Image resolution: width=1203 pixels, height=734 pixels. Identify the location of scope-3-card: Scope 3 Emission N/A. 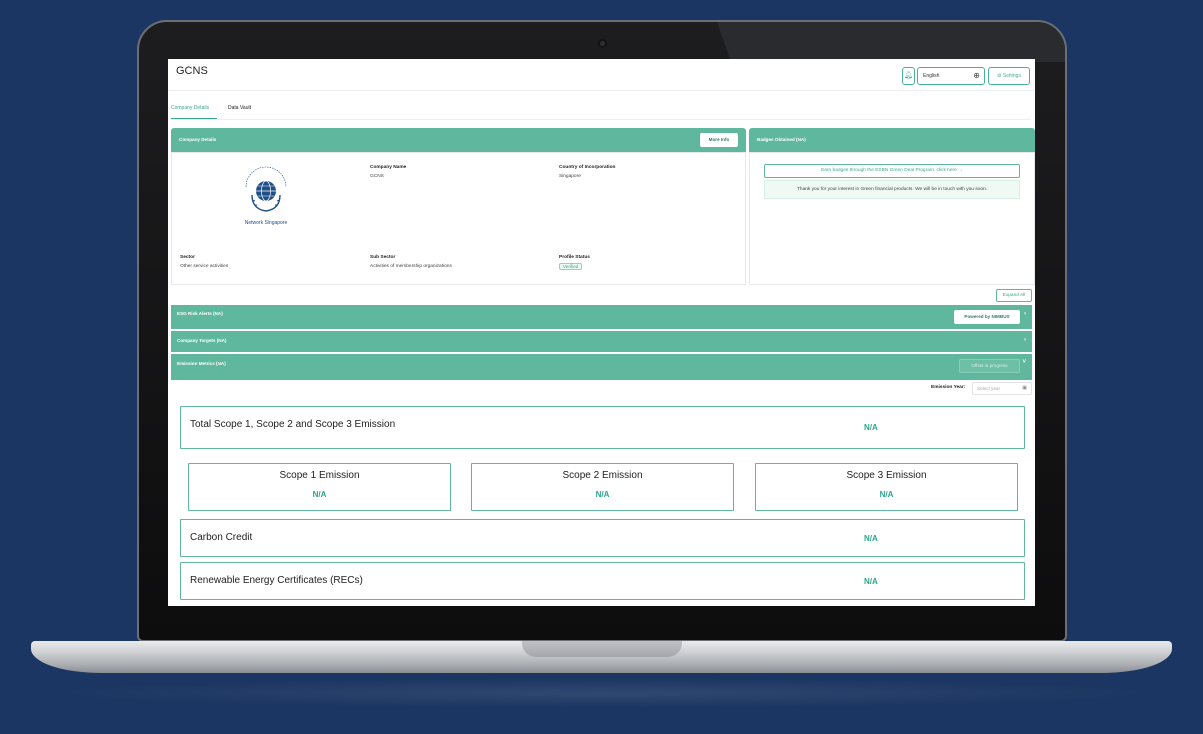
(886, 487).